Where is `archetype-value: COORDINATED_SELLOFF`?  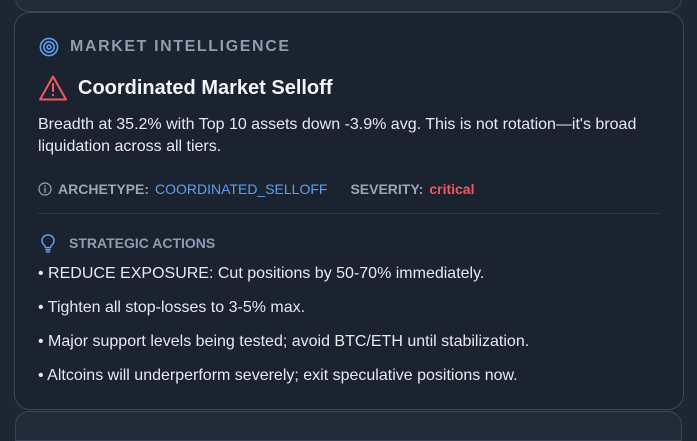
archetype-value: COORDINATED_SELLOFF is located at coordinates (241, 189).